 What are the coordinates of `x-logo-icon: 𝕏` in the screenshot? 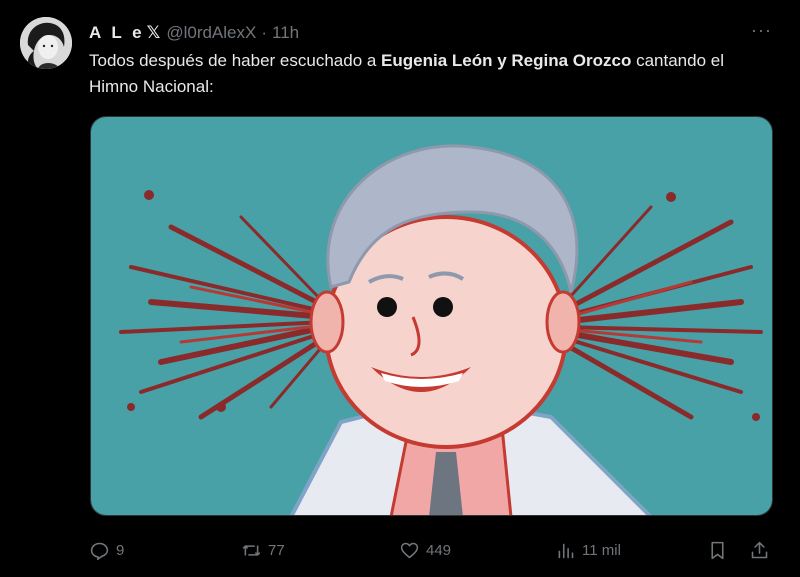 It's located at (153, 32).